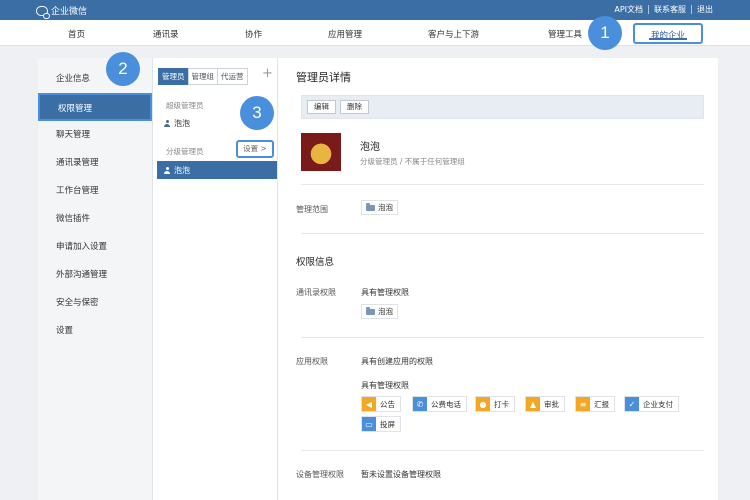  What do you see at coordinates (76, 34) in the screenshot?
I see `nav-home: 首页` at bounding box center [76, 34].